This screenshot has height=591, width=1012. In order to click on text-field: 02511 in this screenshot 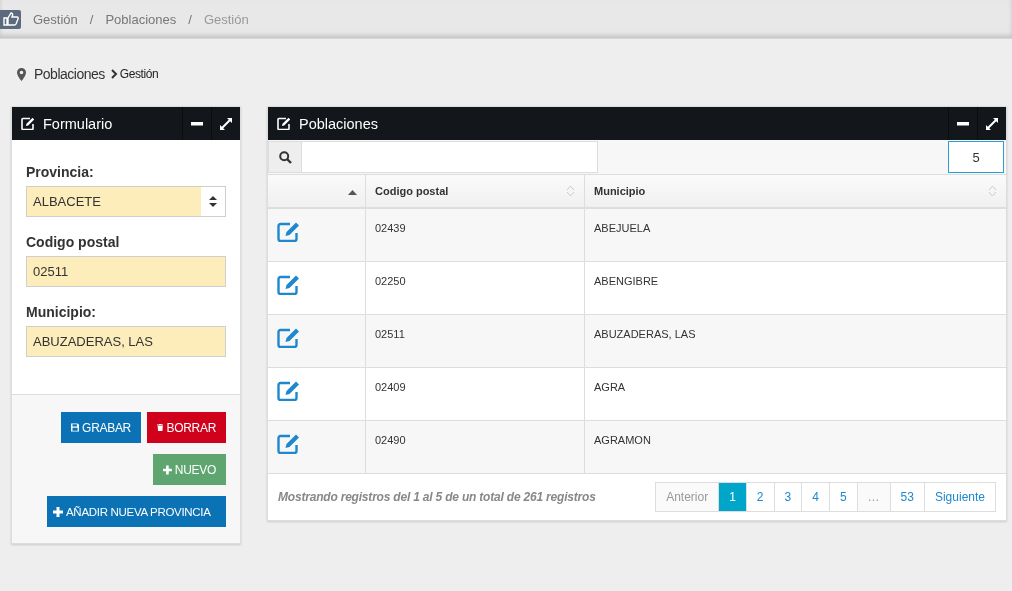, I will do `click(126, 271)`.